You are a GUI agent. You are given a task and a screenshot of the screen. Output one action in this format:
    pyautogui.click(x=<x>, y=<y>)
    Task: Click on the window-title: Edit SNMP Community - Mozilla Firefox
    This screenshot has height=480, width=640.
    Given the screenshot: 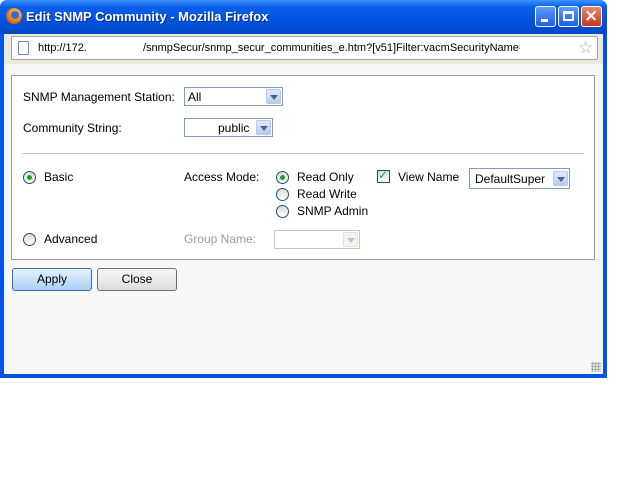 What is the action you would take?
    pyautogui.click(x=147, y=16)
    